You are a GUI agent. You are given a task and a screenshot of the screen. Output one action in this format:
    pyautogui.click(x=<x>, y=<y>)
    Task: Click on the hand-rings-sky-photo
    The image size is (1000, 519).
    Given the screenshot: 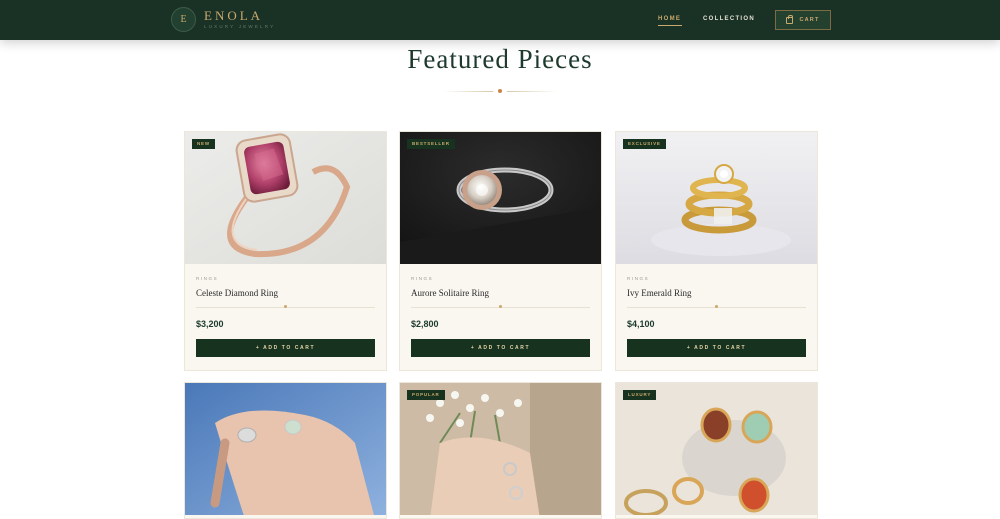 What is the action you would take?
    pyautogui.click(x=285, y=449)
    